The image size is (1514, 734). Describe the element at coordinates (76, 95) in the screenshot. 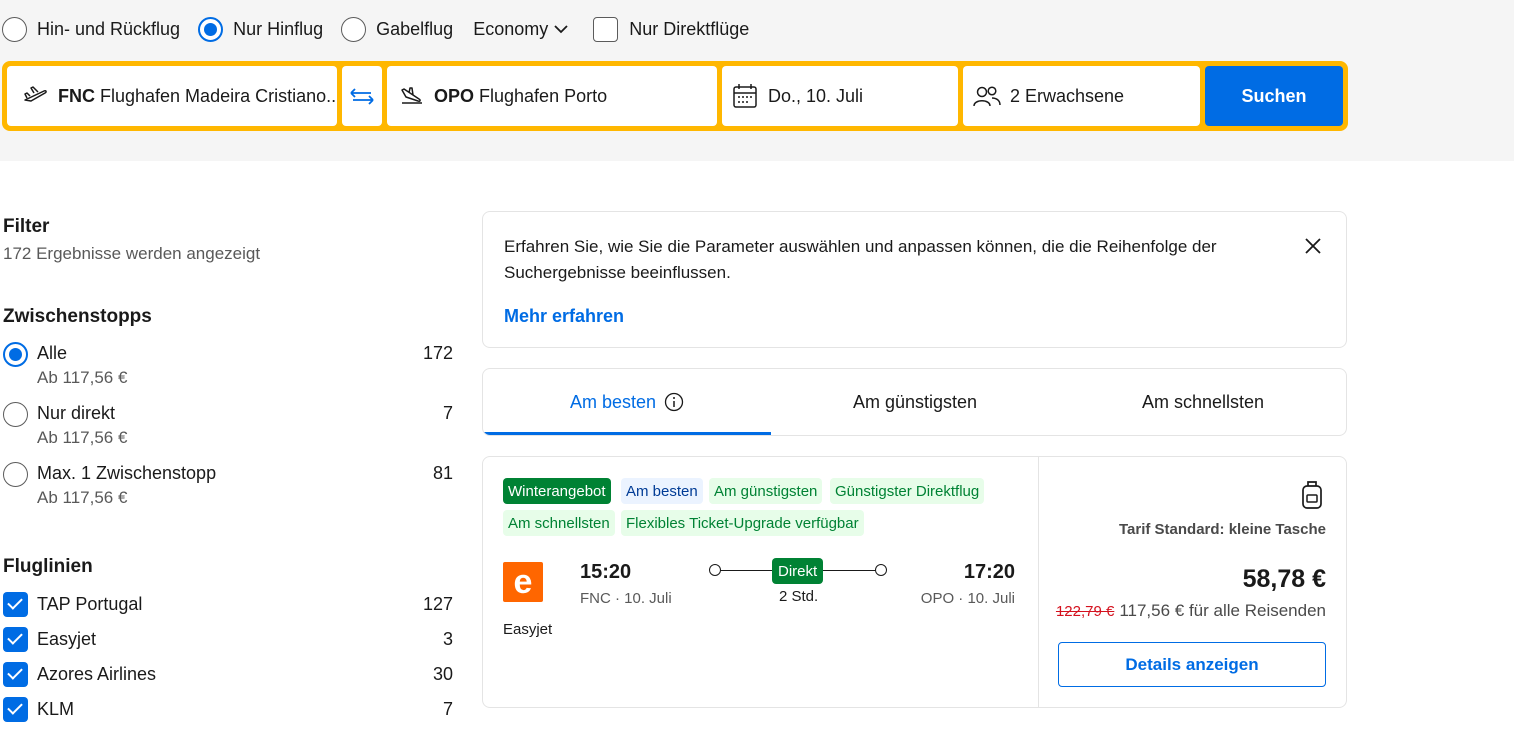

I see `origin-code: FNC` at that location.